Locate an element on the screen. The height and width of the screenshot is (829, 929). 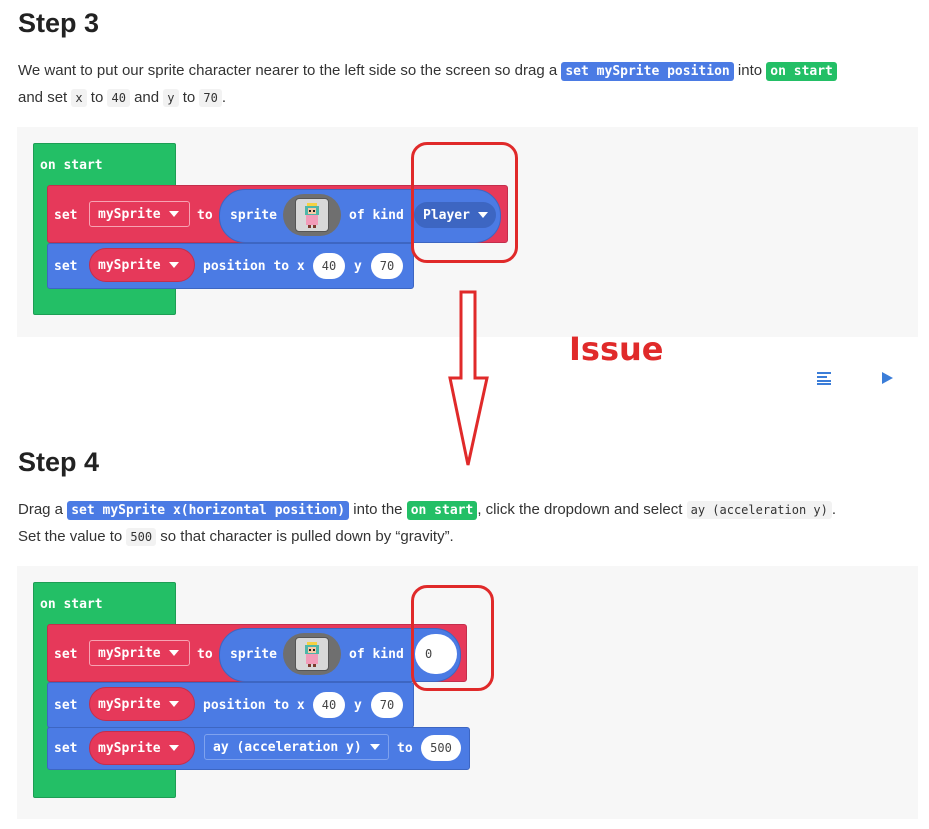
step4-heading: Step 4 is located at coordinates (59, 462).